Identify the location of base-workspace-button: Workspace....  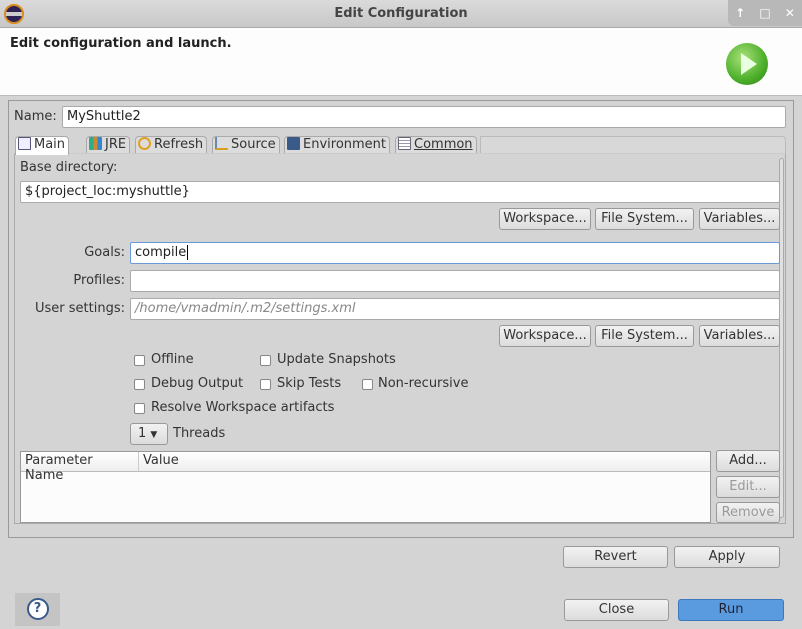
(545, 219).